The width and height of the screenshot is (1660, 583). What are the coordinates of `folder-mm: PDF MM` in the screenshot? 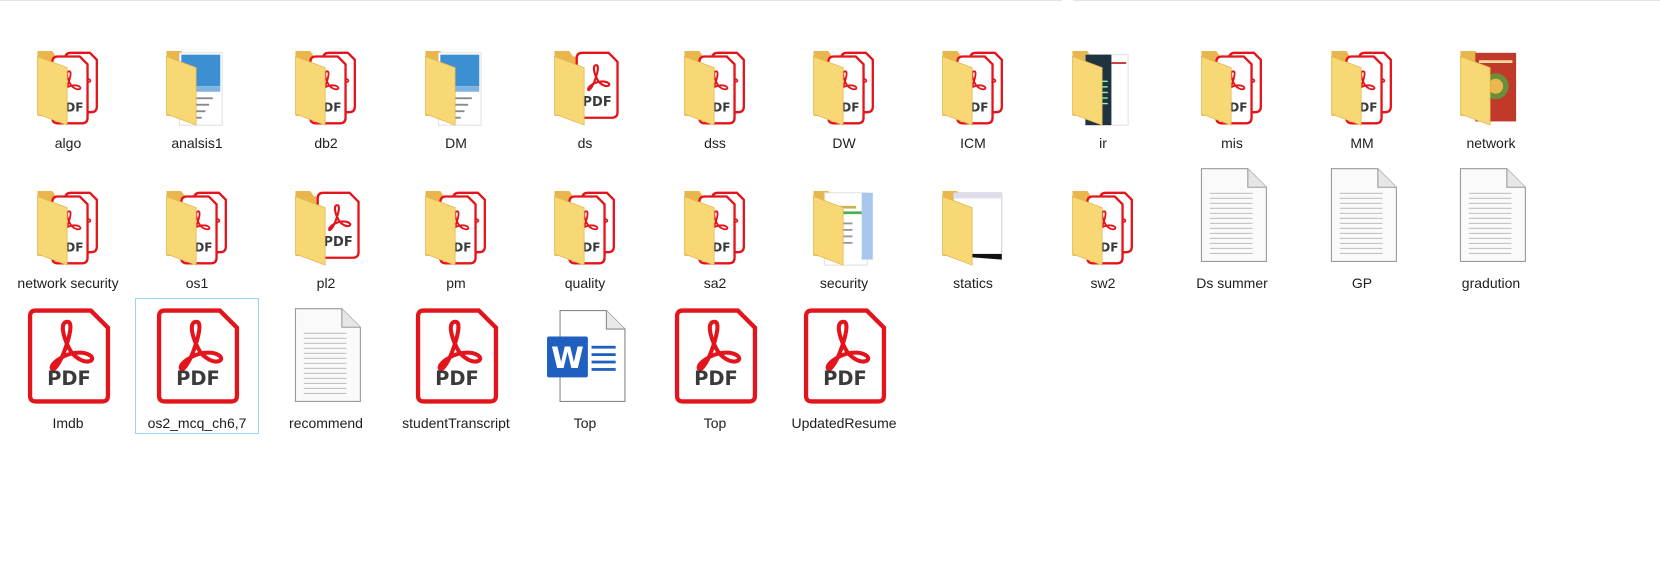 It's located at (1362, 86).